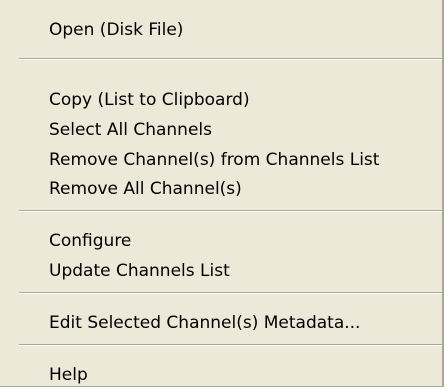  Describe the element at coordinates (145, 189) in the screenshot. I see `menu-item-remove-all-channels: Remove All Channel(s)` at that location.